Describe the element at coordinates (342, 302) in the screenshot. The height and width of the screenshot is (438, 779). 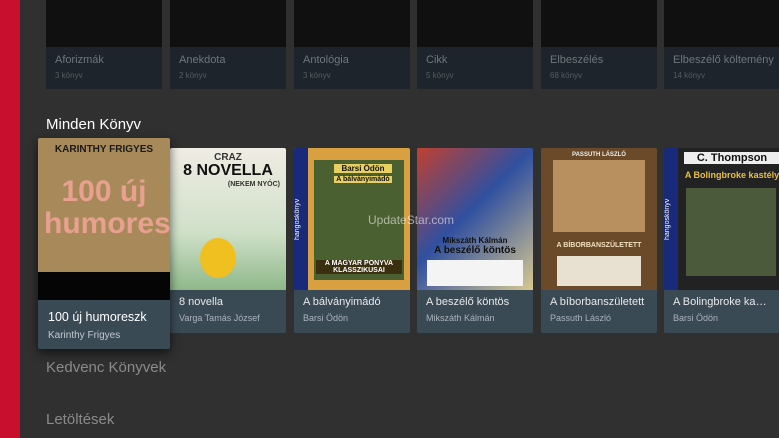
I see `book-title: A bálványimádó` at that location.